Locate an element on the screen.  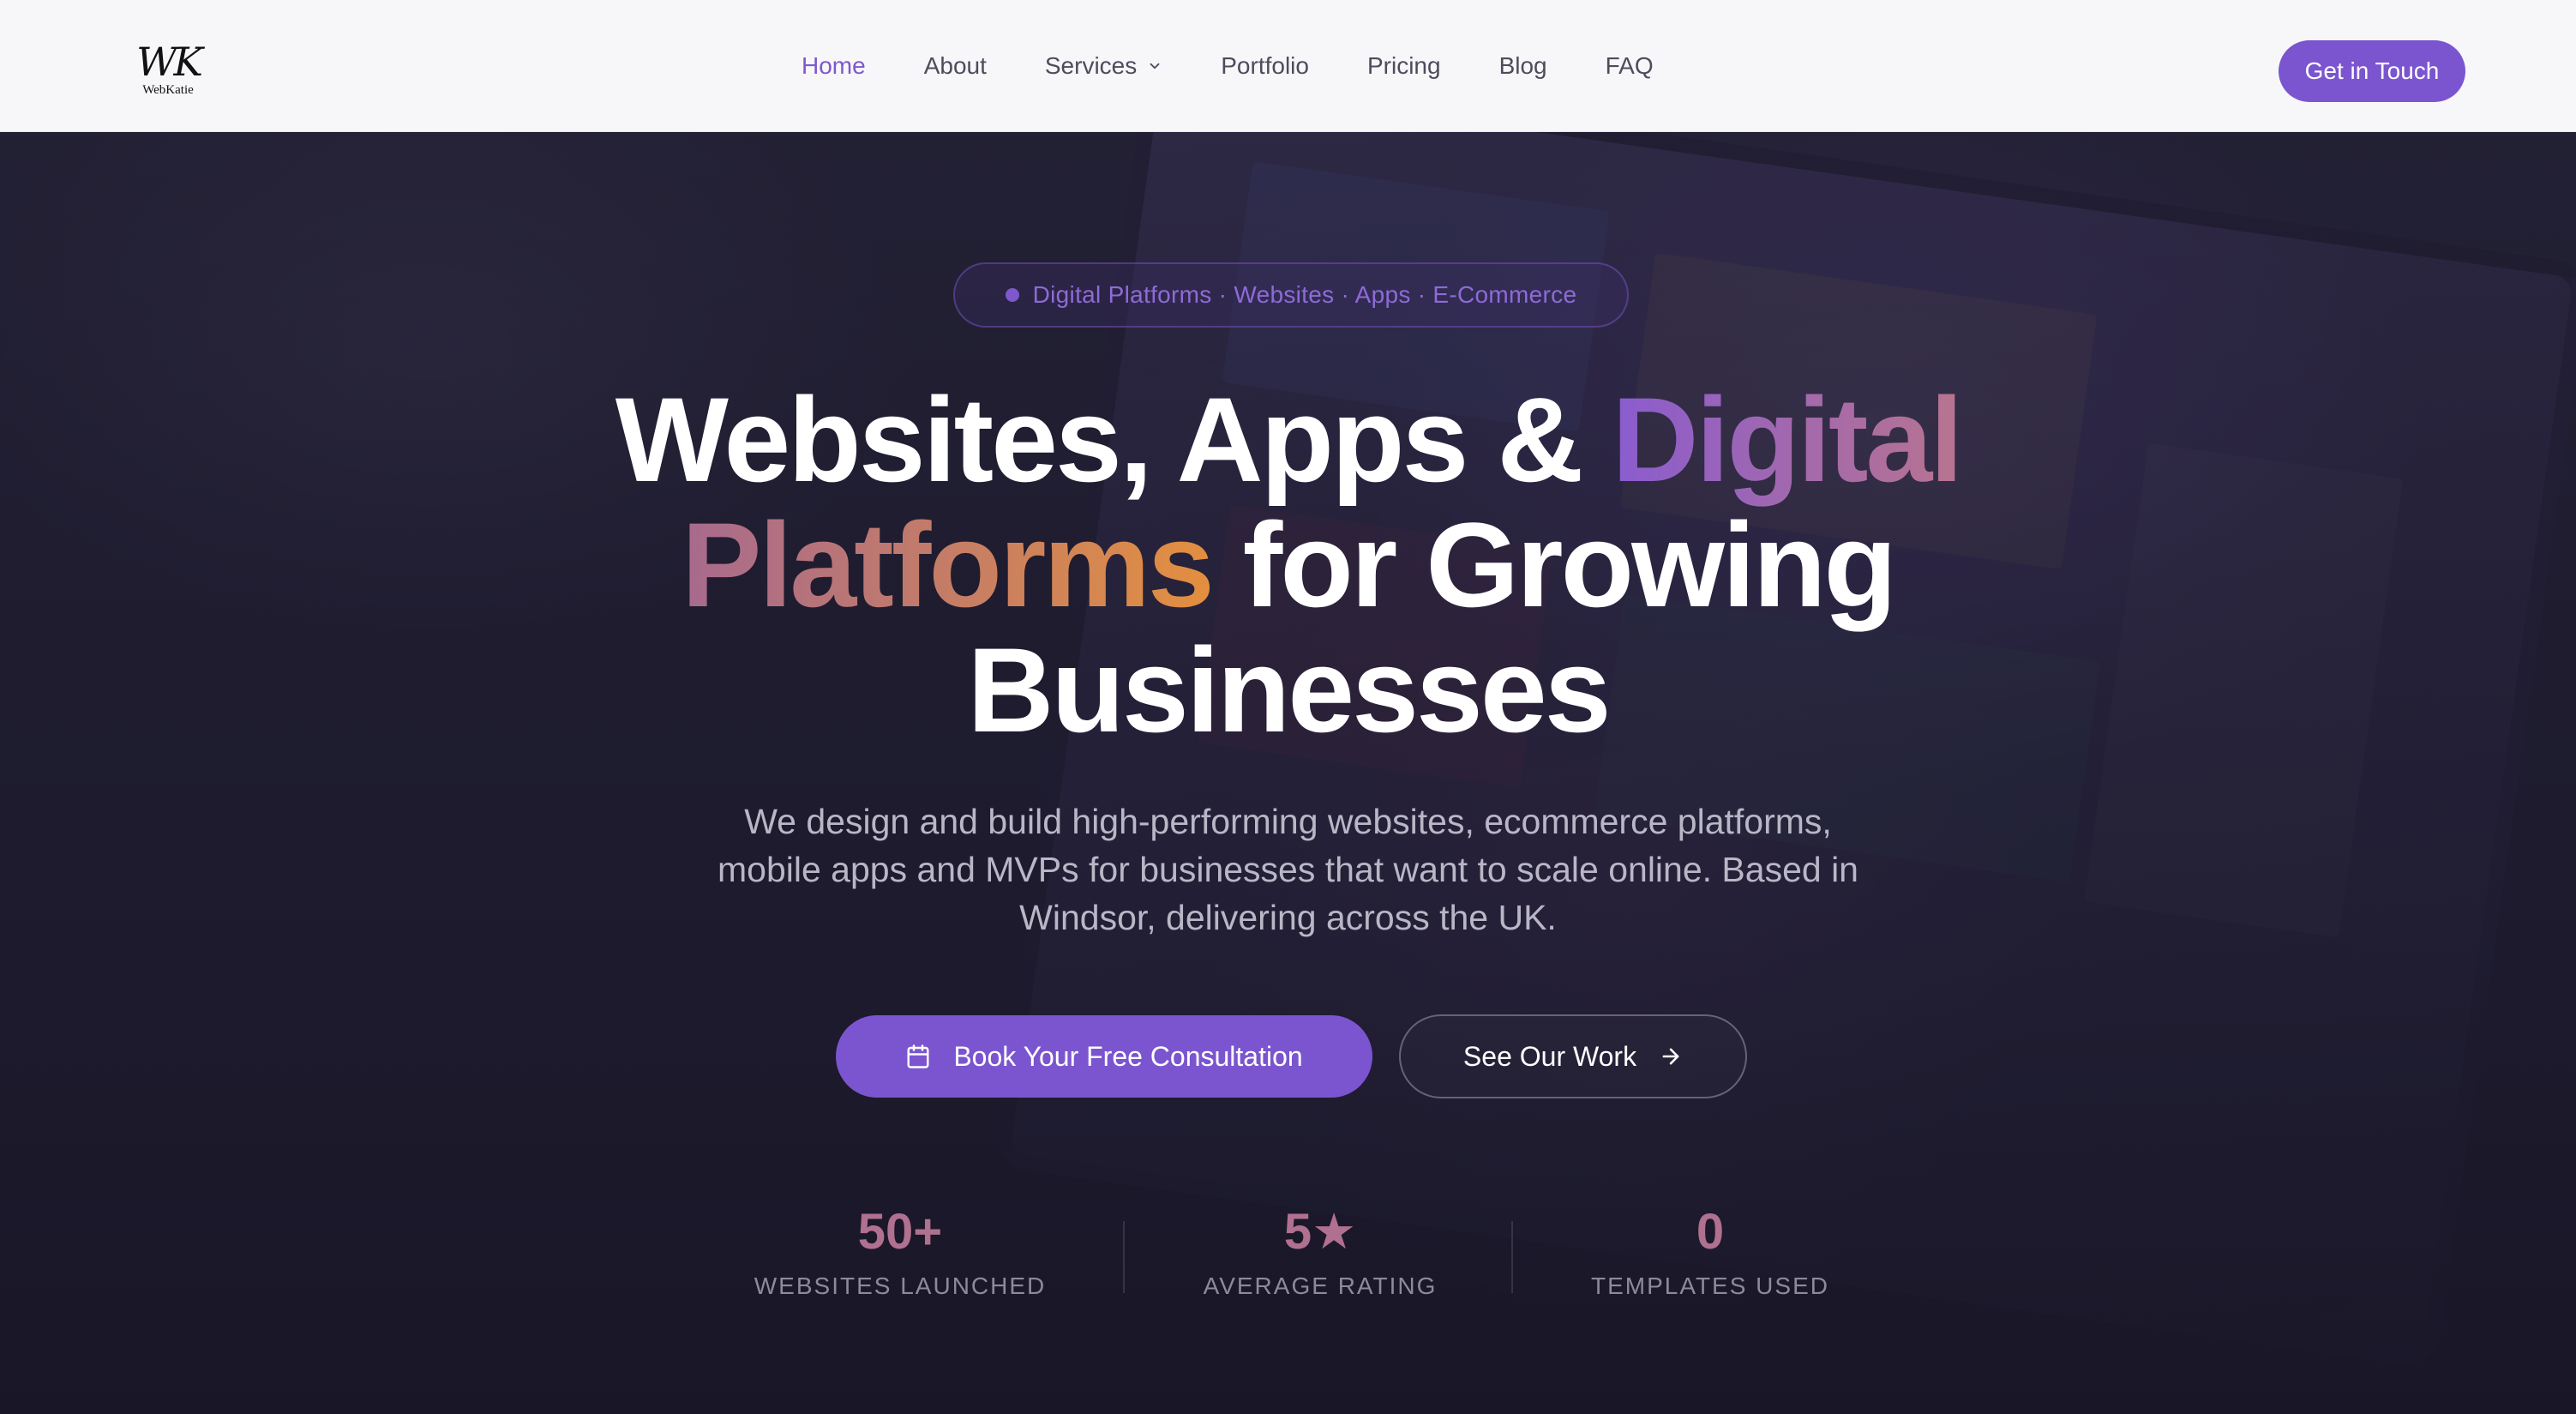
nav-item-label: Home is located at coordinates (834, 65).